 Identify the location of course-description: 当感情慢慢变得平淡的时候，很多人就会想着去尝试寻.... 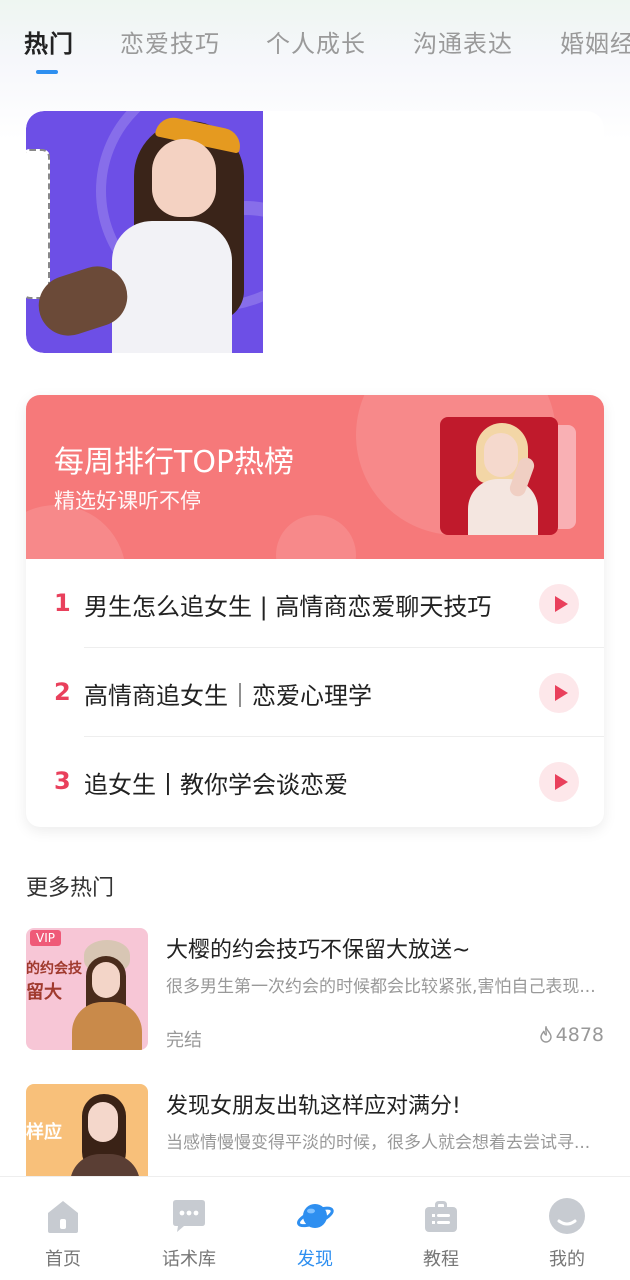
(378, 1143).